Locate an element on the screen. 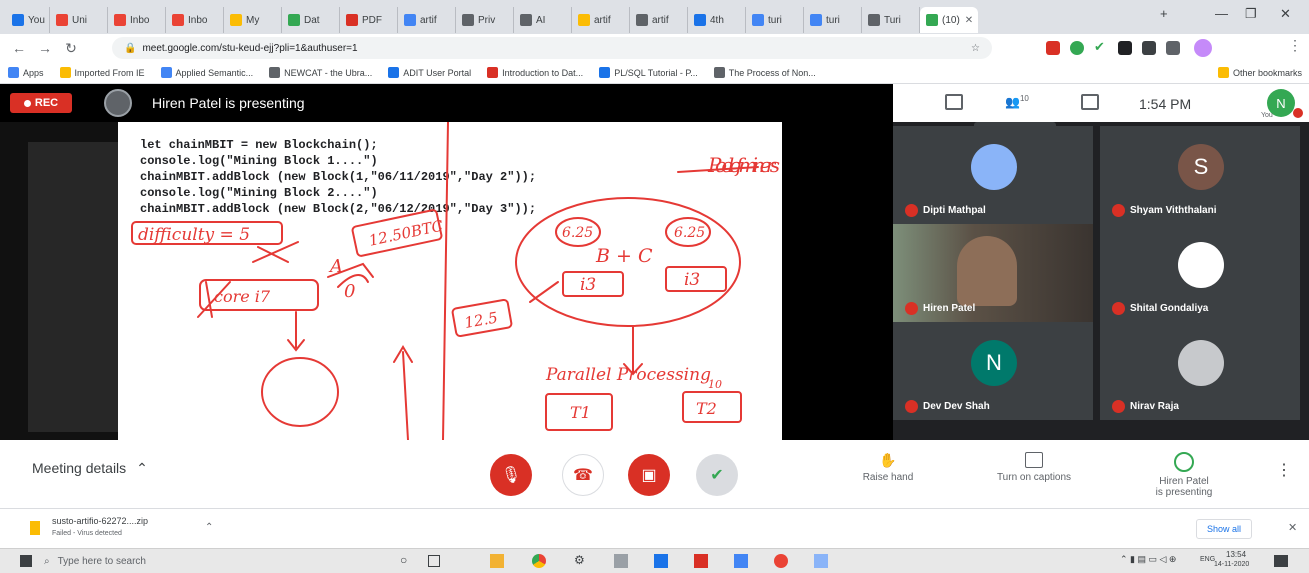 The image size is (1309, 573). camera-off-button: ▣ is located at coordinates (649, 475).